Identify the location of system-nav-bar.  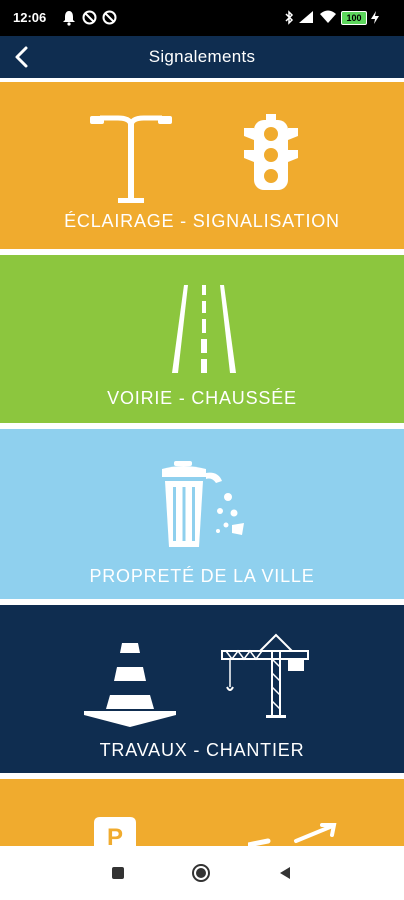
(202, 873).